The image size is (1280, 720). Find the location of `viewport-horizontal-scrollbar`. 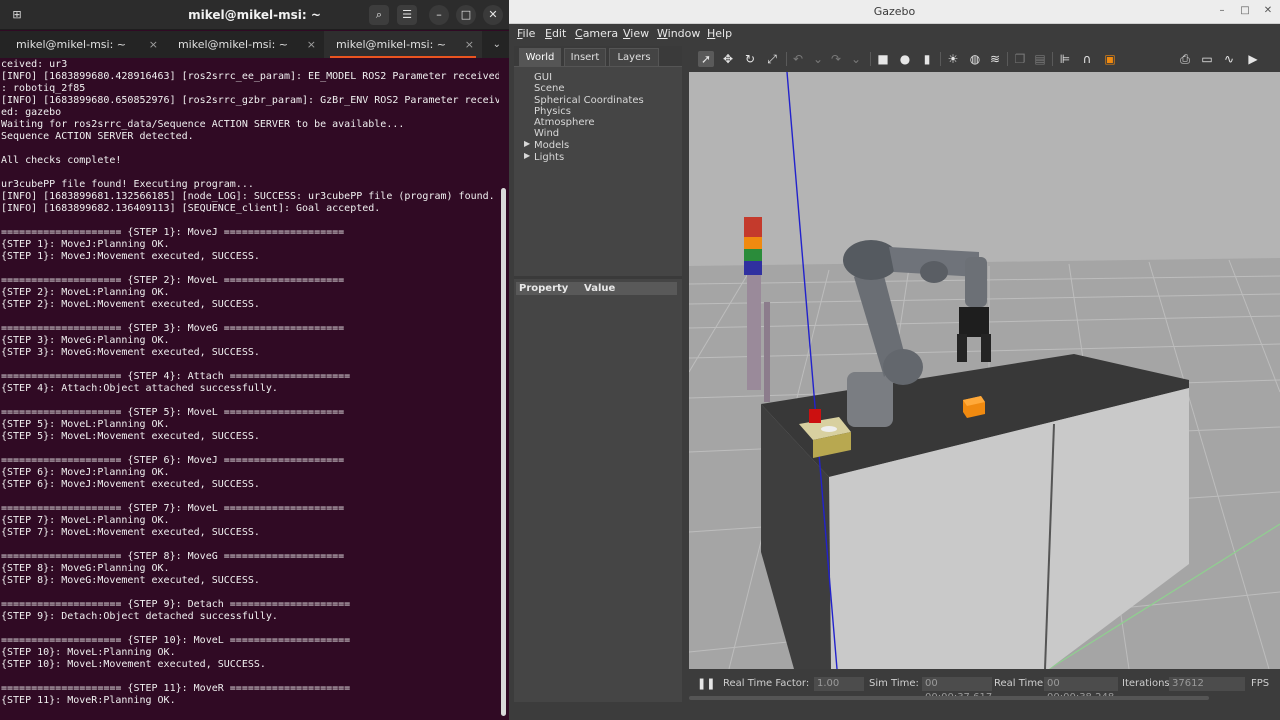

viewport-horizontal-scrollbar is located at coordinates (949, 698).